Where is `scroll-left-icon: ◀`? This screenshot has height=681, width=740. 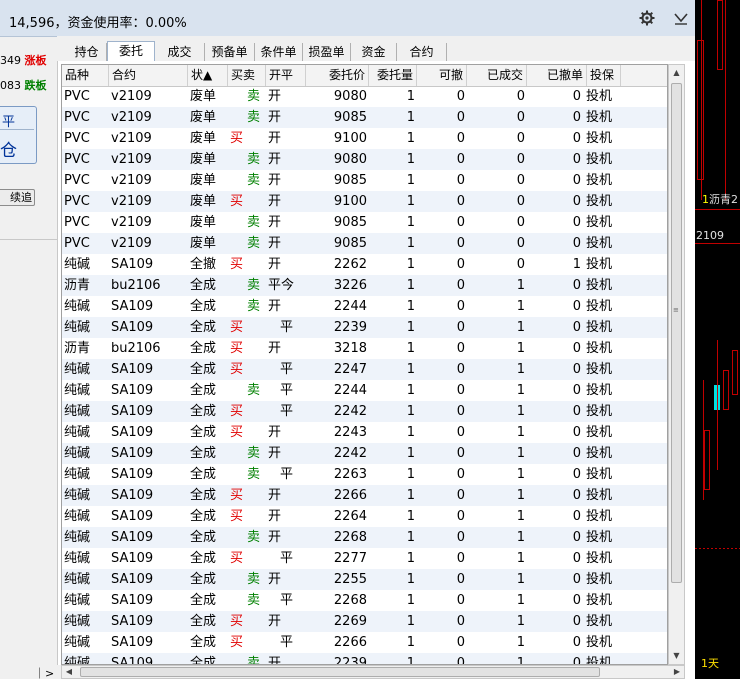 scroll-left-icon: ◀ is located at coordinates (69, 672).